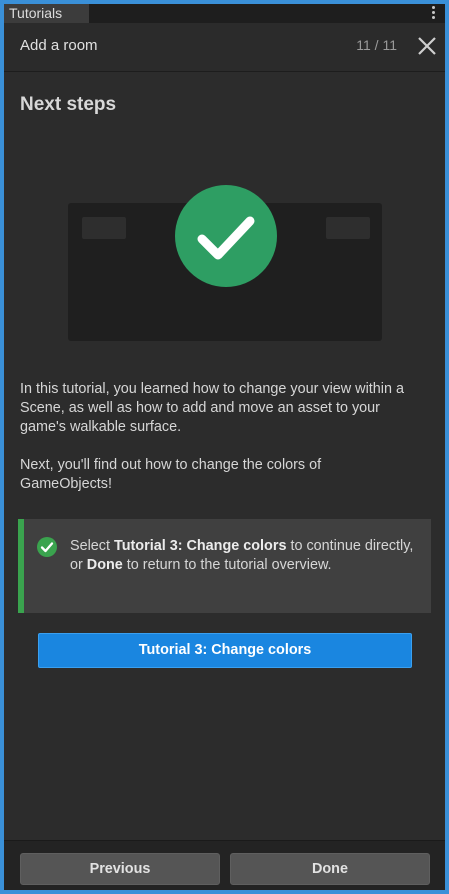 The width and height of the screenshot is (449, 894). Describe the element at coordinates (104, 228) in the screenshot. I see `illustration-panel-left` at that location.